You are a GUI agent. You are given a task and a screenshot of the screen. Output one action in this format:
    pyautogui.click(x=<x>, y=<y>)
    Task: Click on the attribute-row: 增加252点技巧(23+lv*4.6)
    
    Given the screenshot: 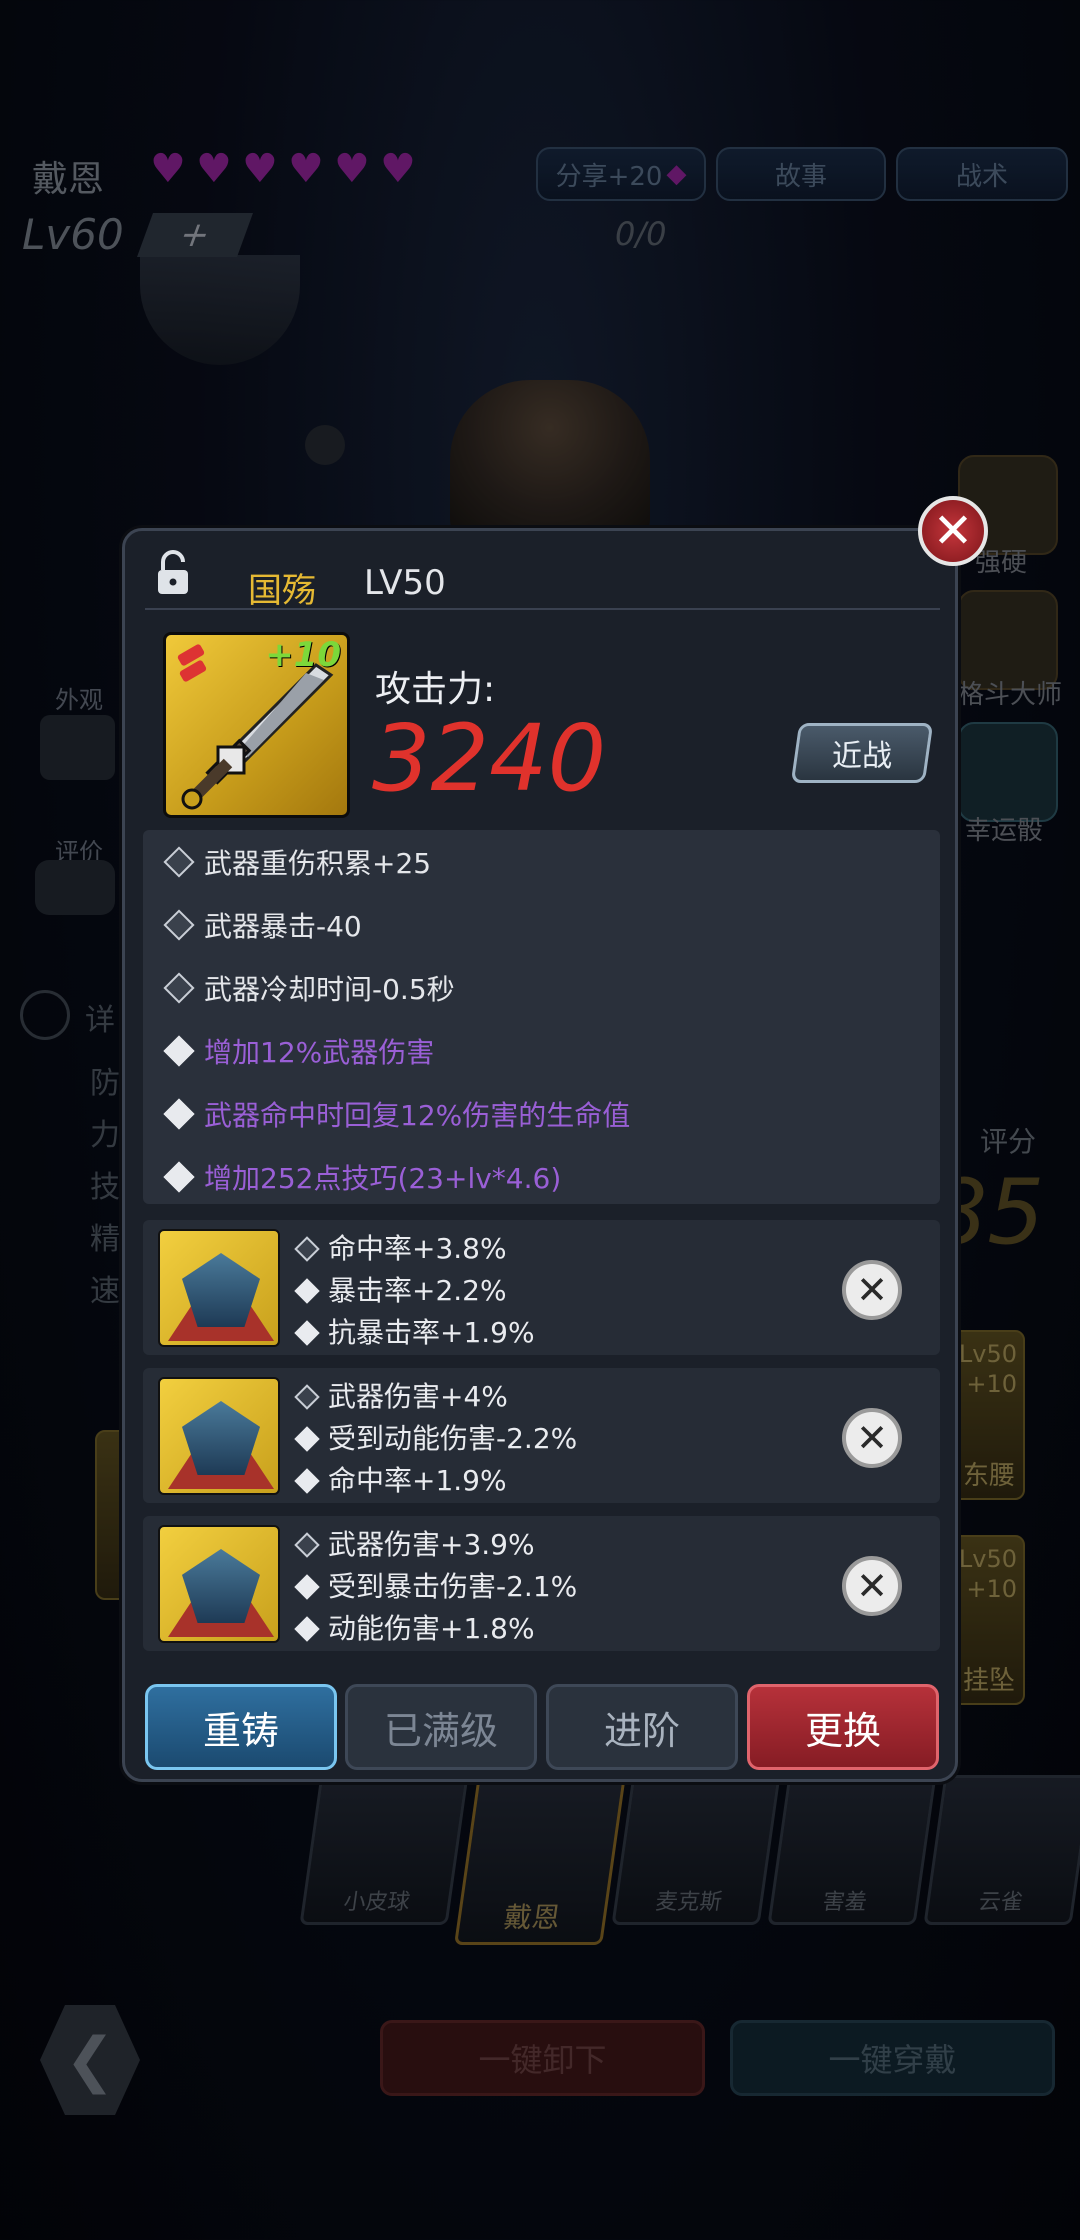 What is the action you would take?
    pyautogui.click(x=362, y=1177)
    